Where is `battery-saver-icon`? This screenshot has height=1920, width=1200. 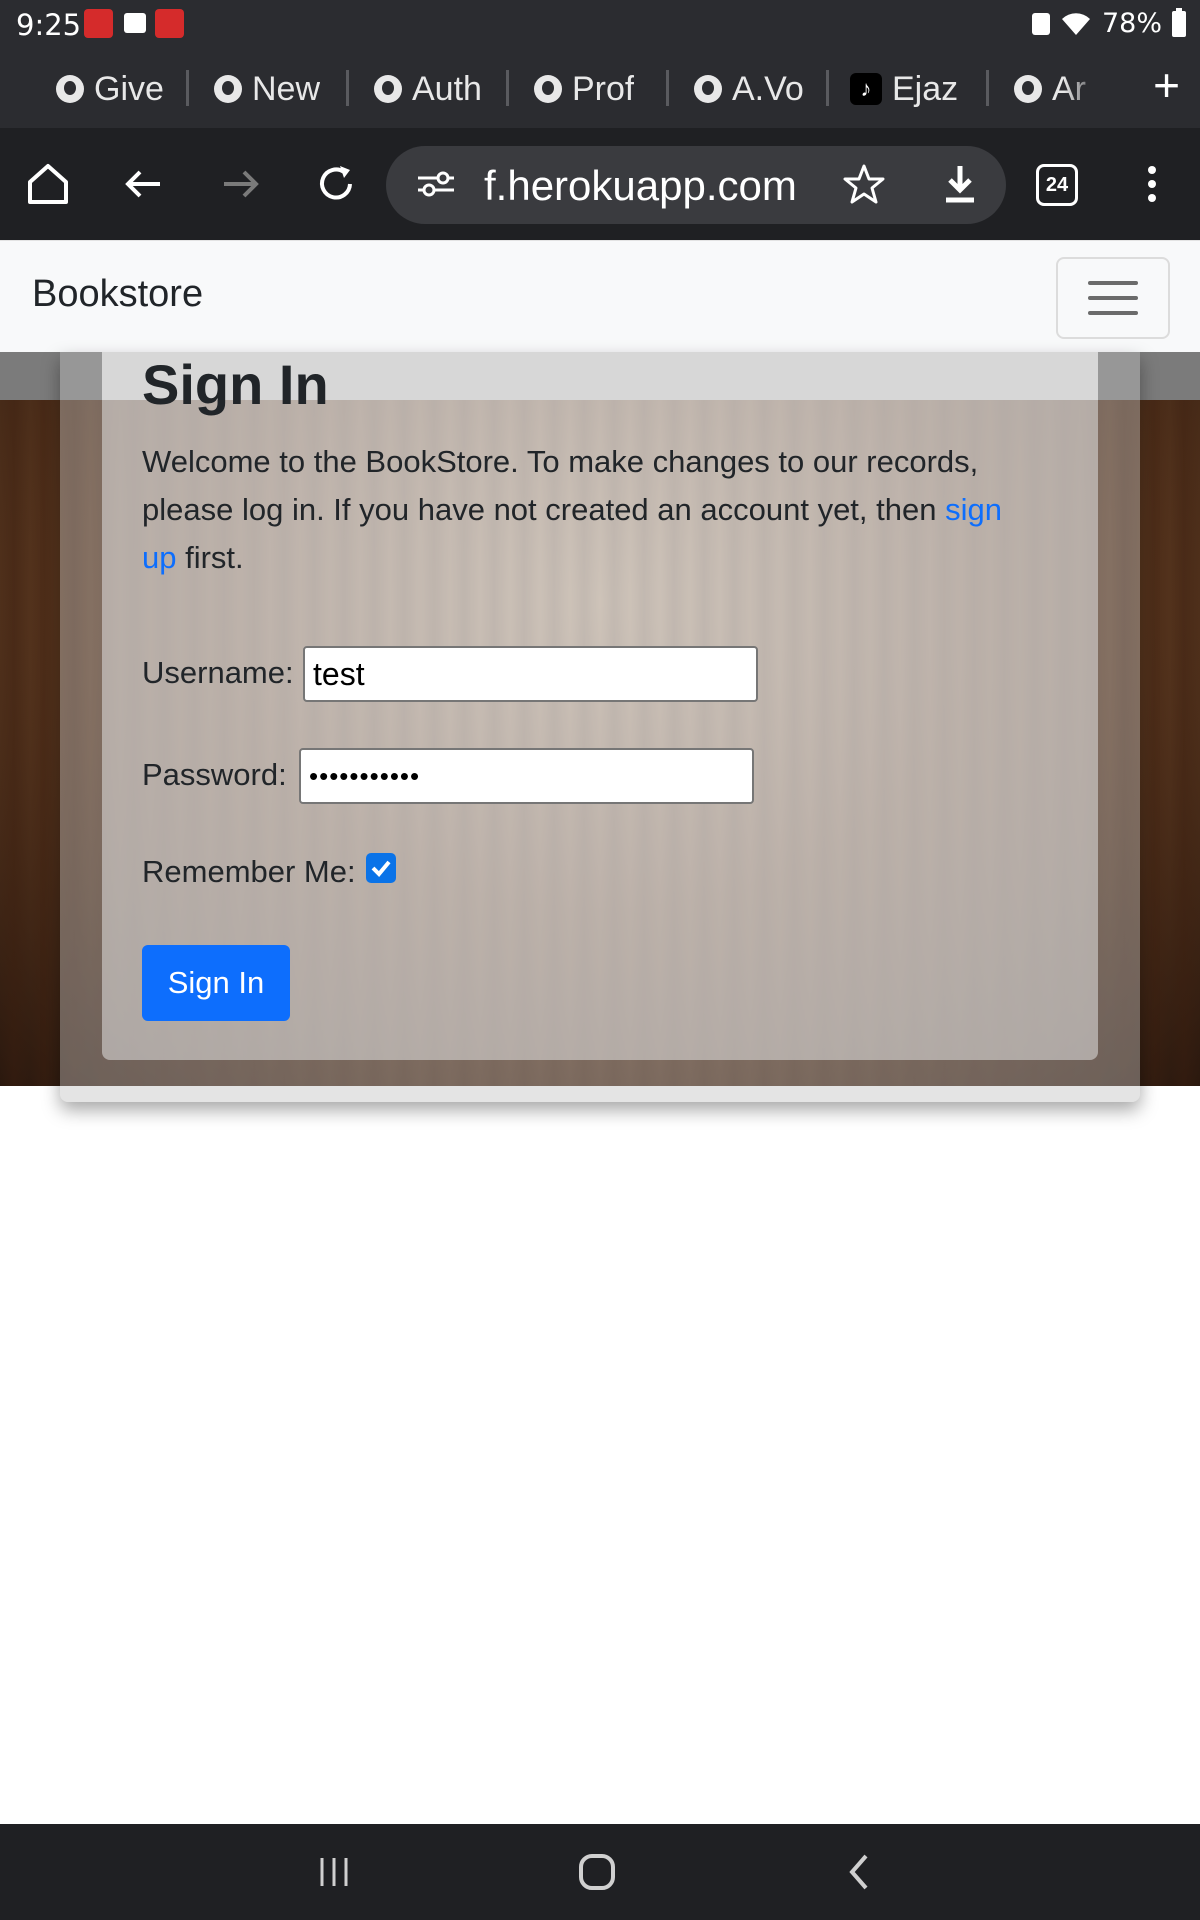
battery-saver-icon is located at coordinates (1040, 23).